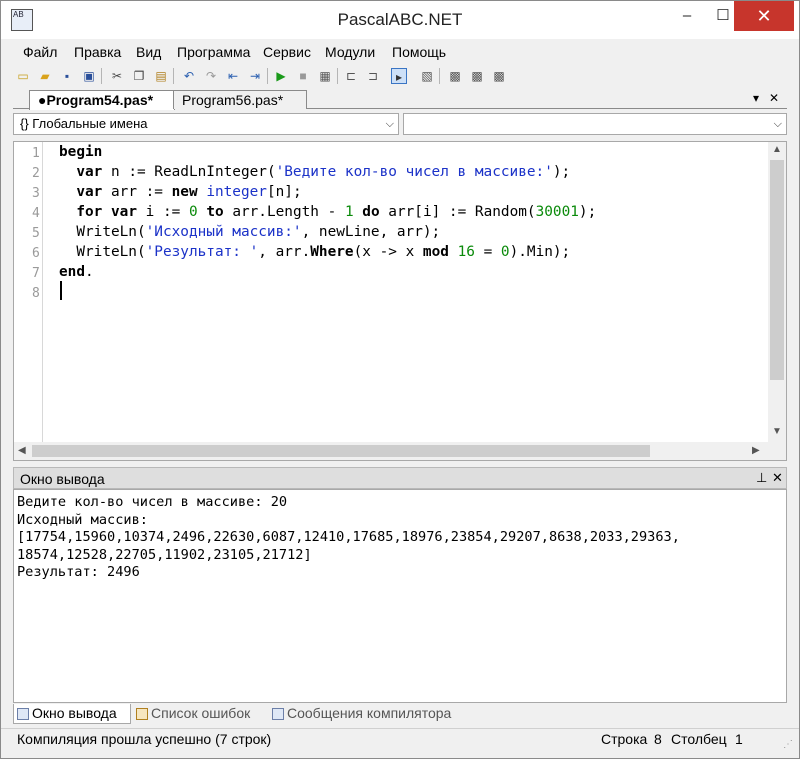 The image size is (800, 759). Describe the element at coordinates (303, 76) in the screenshot. I see `stop-icon: ■` at that location.